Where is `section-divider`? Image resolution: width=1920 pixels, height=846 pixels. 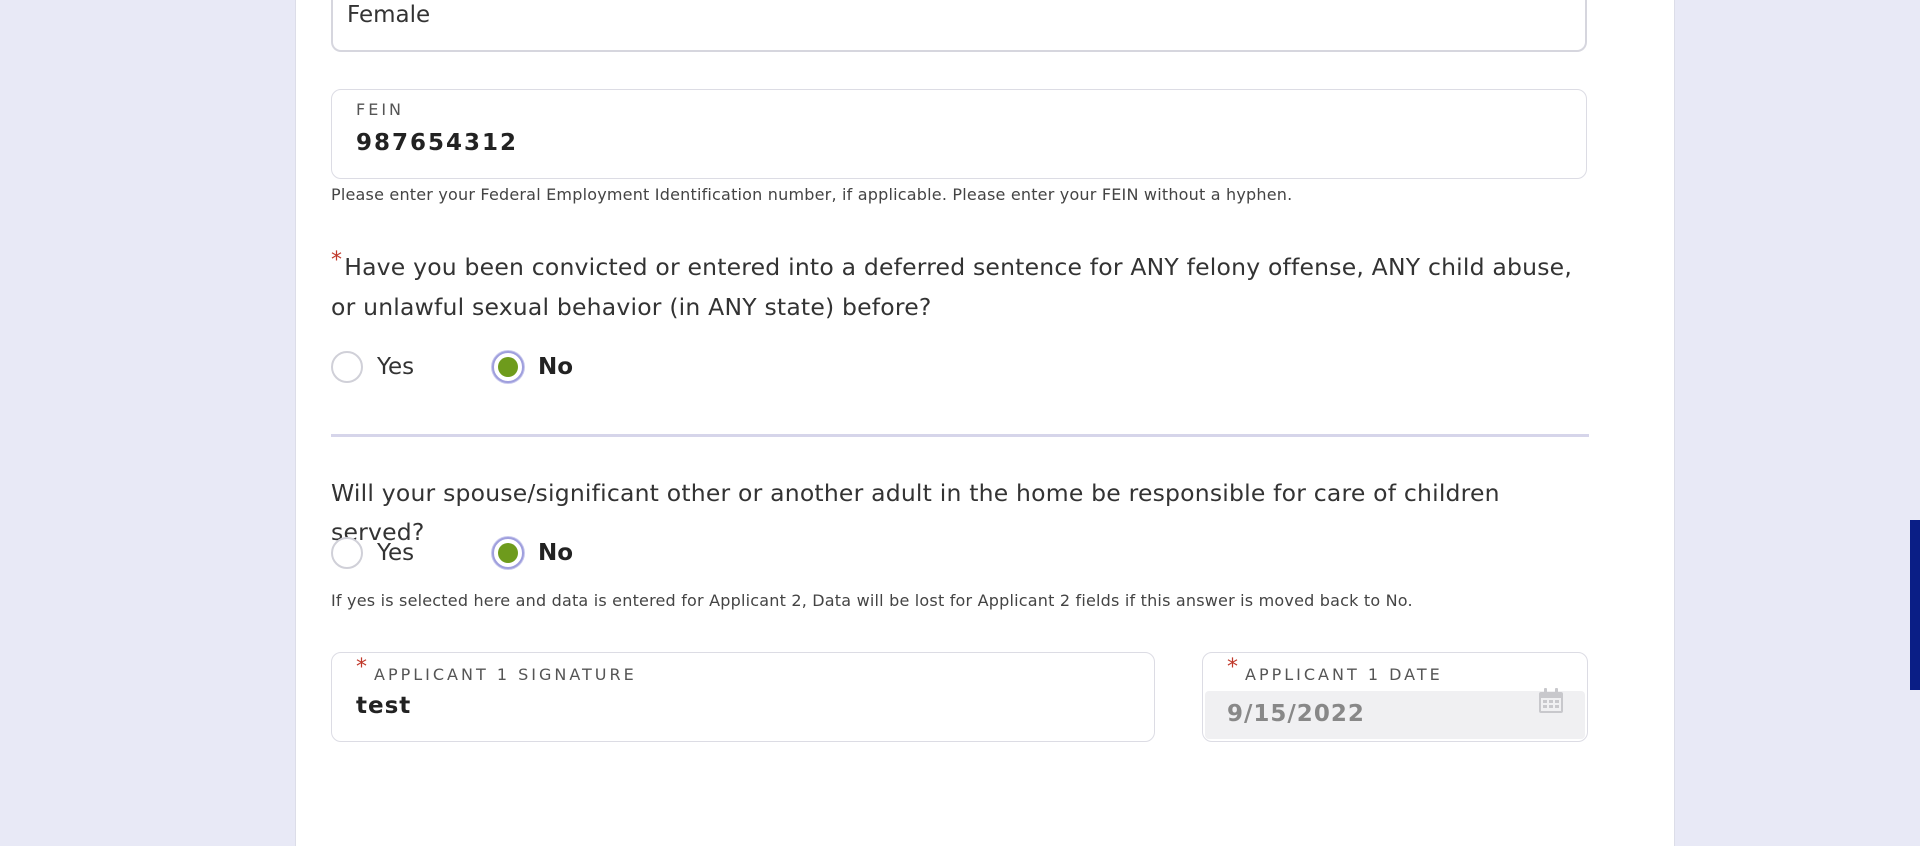
section-divider is located at coordinates (960, 435).